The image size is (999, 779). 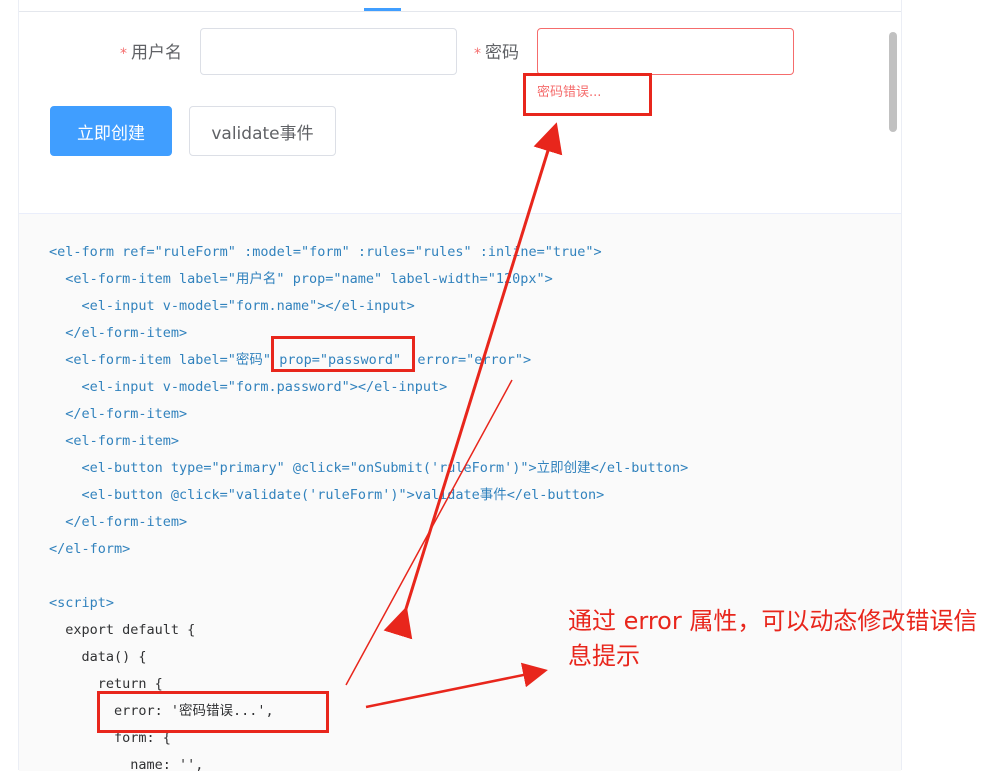 What do you see at coordinates (773, 638) in the screenshot?
I see `annotation-note: 通过 error 属性，可以动态修改错误信息提示` at bounding box center [773, 638].